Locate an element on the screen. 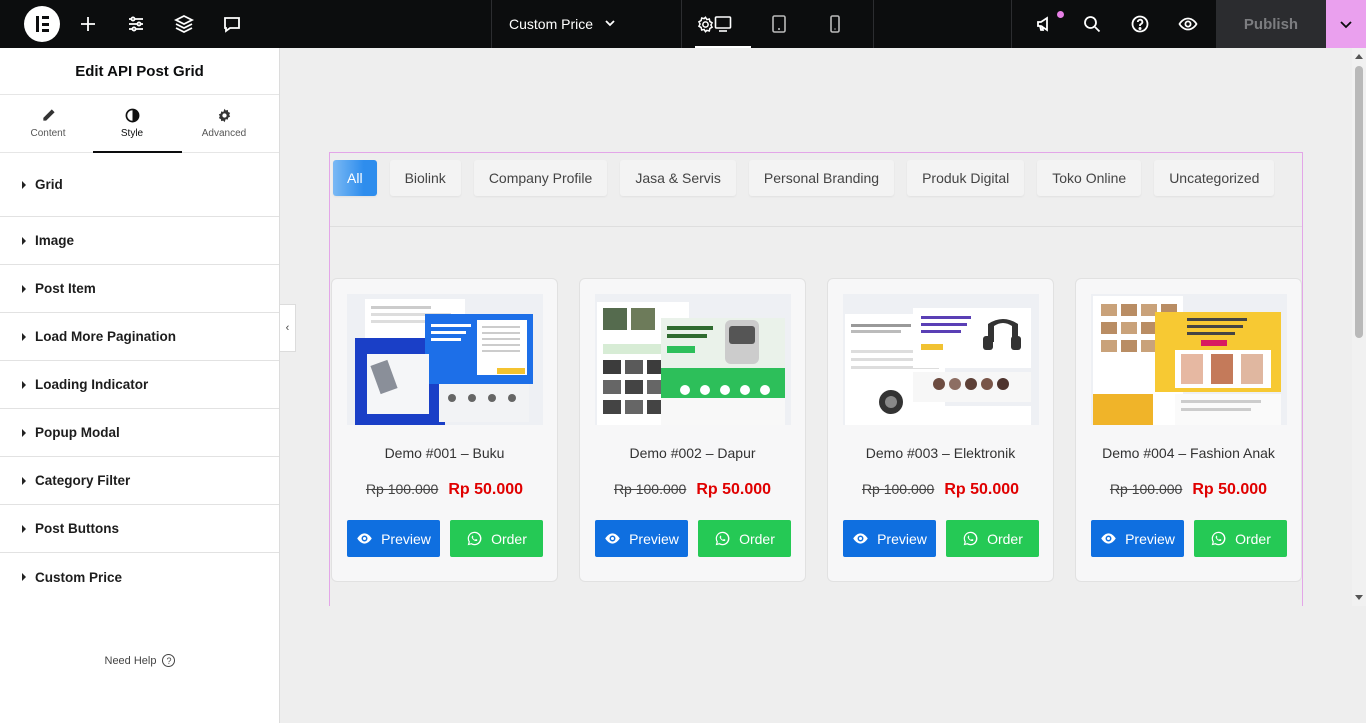 This screenshot has height=723, width=1366. filter-all: All is located at coordinates (355, 178).